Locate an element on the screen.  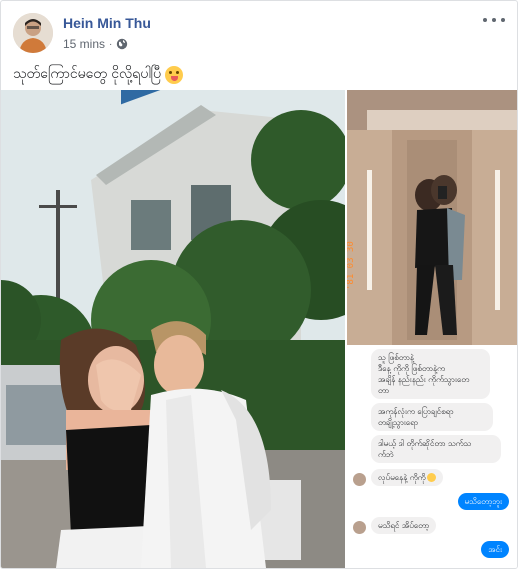
svg-text: '81 03 30 is located at coordinates (351, 265).